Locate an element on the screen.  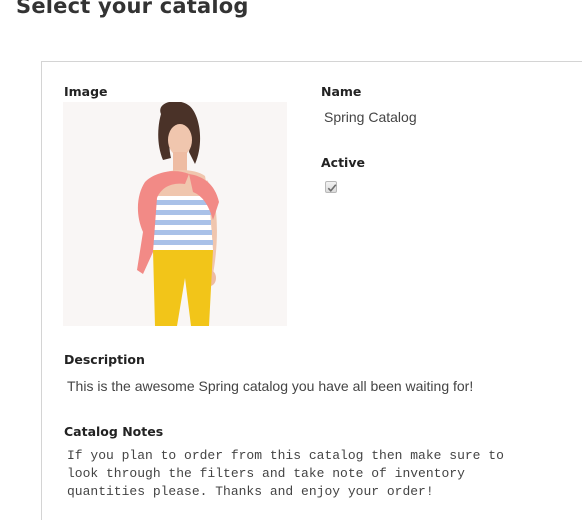
active-checkbox is located at coordinates (331, 187).